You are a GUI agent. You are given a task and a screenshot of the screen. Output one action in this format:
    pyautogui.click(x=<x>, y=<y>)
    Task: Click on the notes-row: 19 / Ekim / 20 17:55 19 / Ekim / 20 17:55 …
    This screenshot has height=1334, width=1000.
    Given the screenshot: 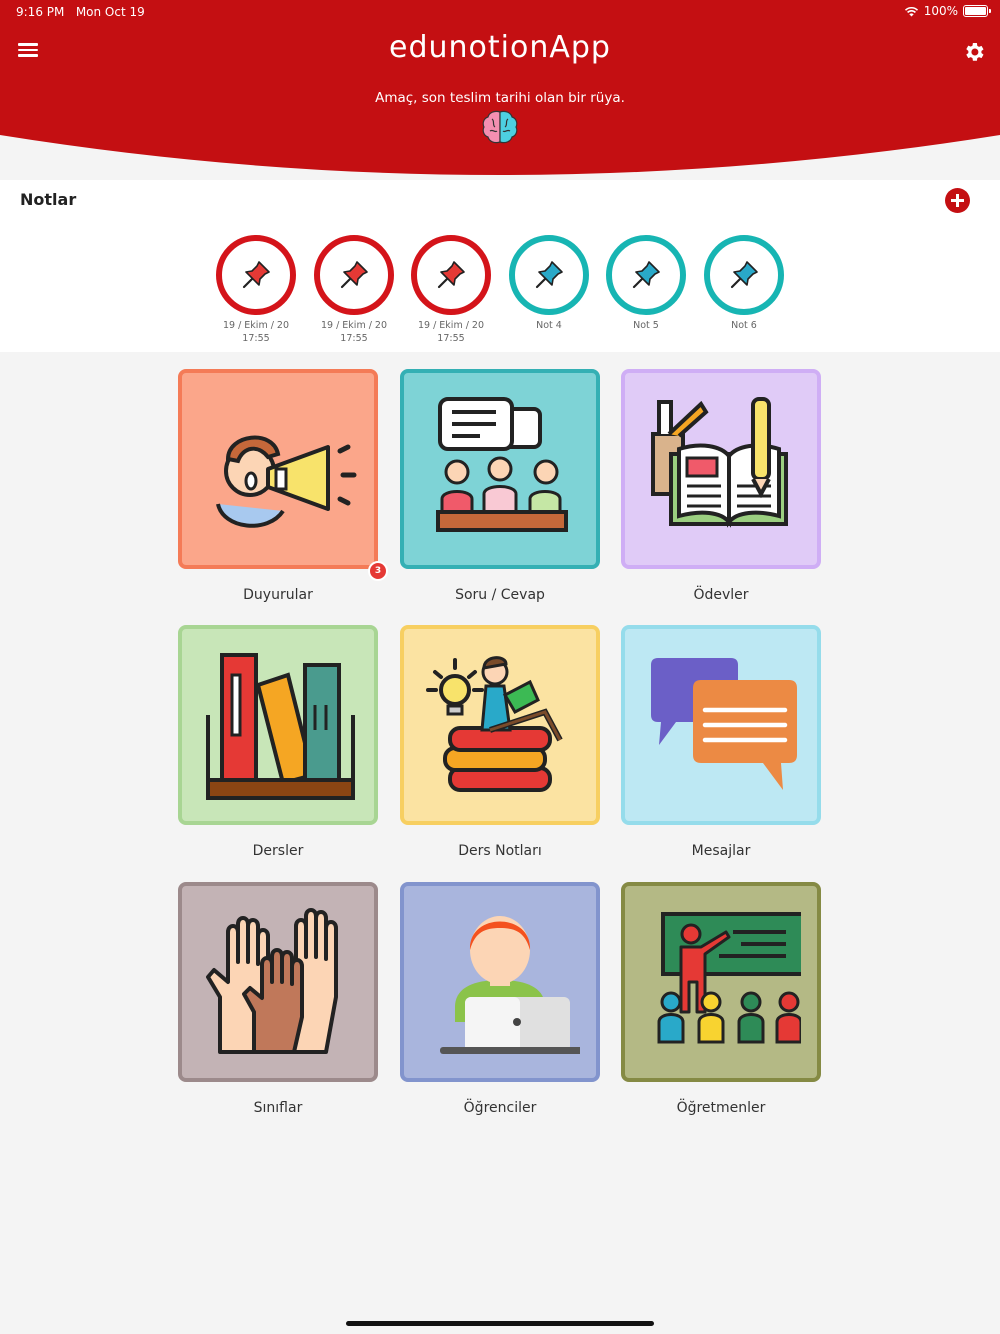 What is the action you would take?
    pyautogui.click(x=500, y=292)
    